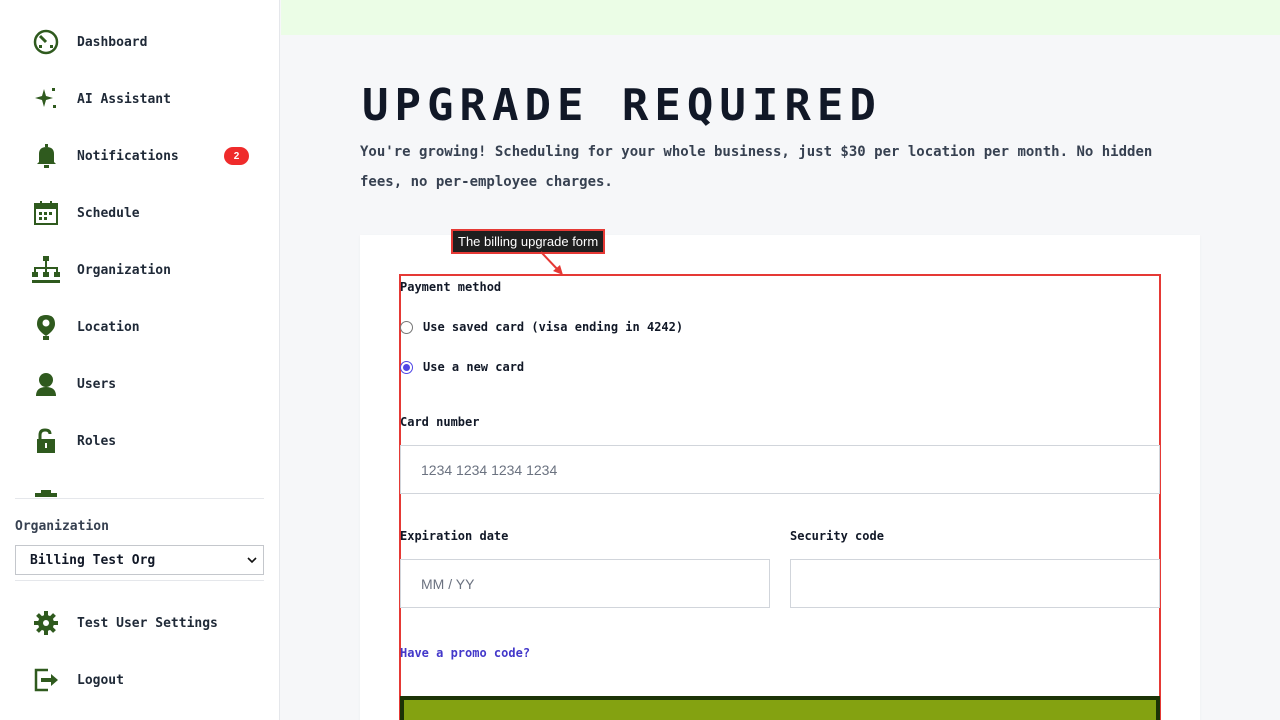  Describe the element at coordinates (97, 441) in the screenshot. I see `sidebar-item-label: Roles` at that location.